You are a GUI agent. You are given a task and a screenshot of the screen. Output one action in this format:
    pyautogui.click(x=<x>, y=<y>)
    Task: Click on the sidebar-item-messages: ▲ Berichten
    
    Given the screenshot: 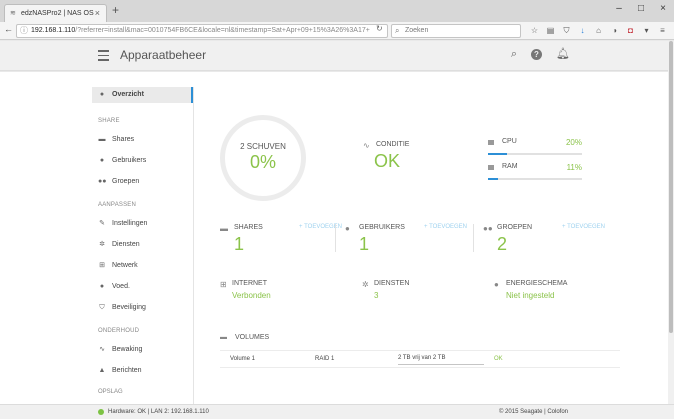 What is the action you would take?
    pyautogui.click(x=142, y=370)
    